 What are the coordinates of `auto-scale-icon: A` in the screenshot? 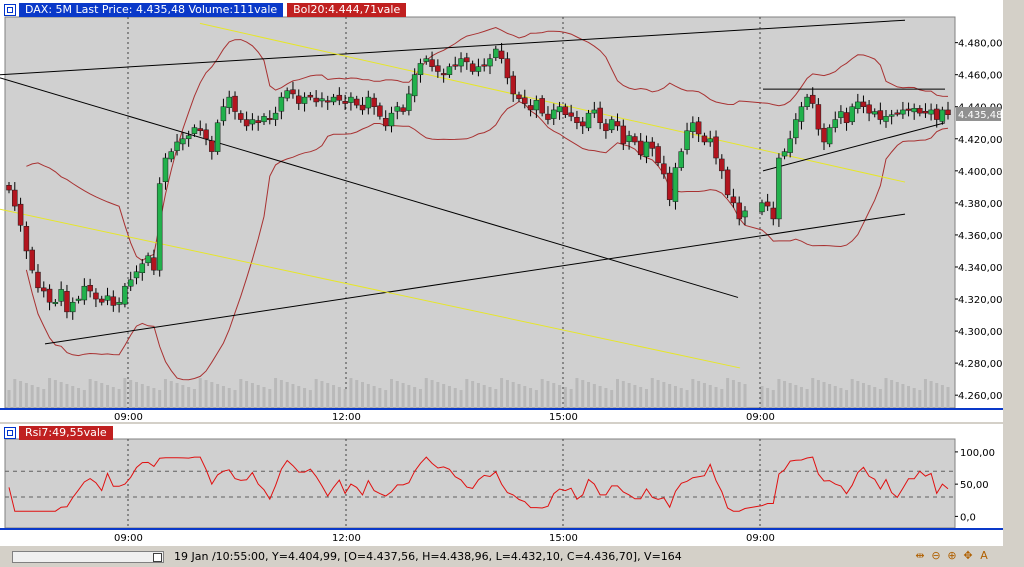 It's located at (984, 556).